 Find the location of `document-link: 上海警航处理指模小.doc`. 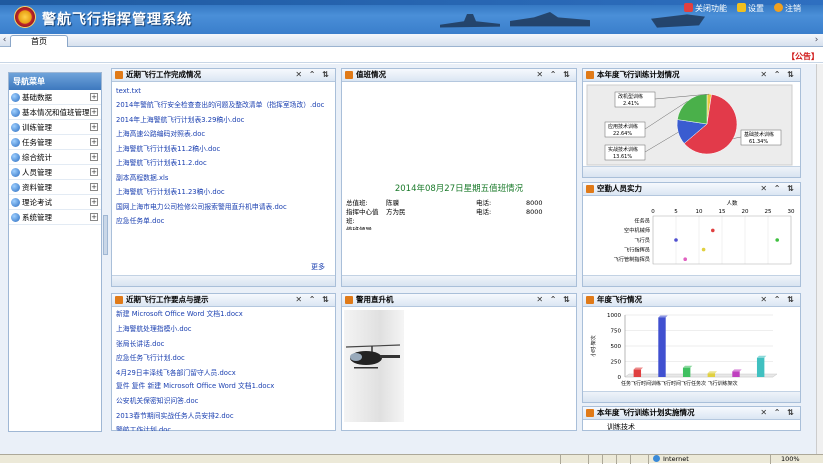

document-link: 上海警航处理指模小.doc is located at coordinates (223, 329).